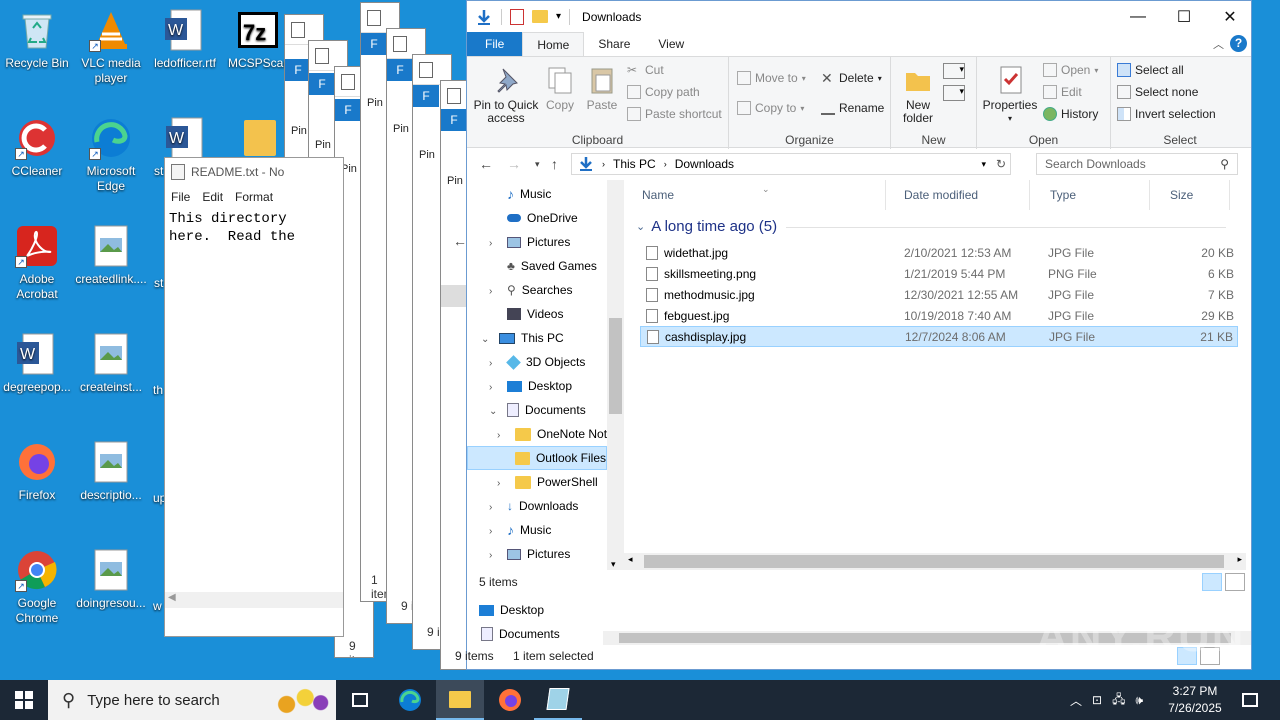  I want to click on task-view-button, so click(360, 700).